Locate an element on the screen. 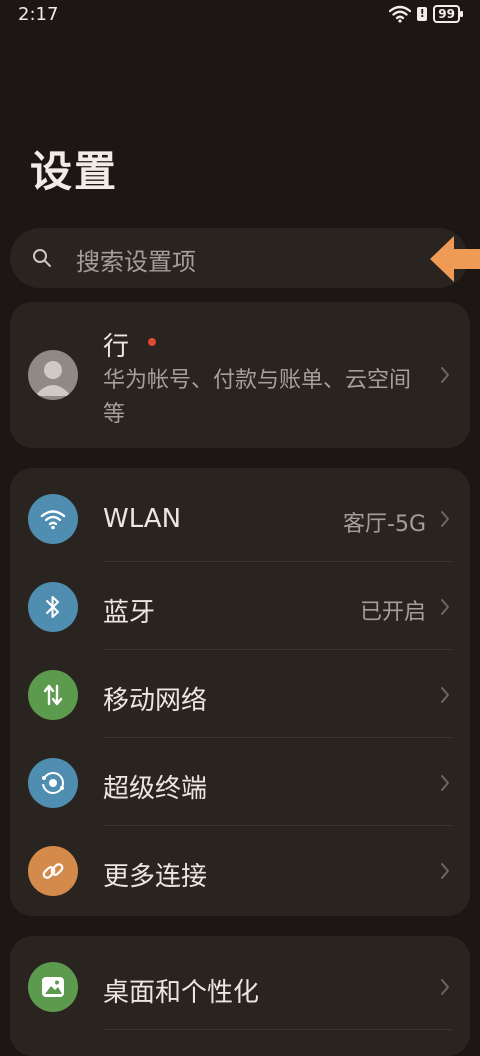 Image resolution: width=480 pixels, height=1056 pixels. settings-item-mobile-network: 移动网络 is located at coordinates (240, 694).